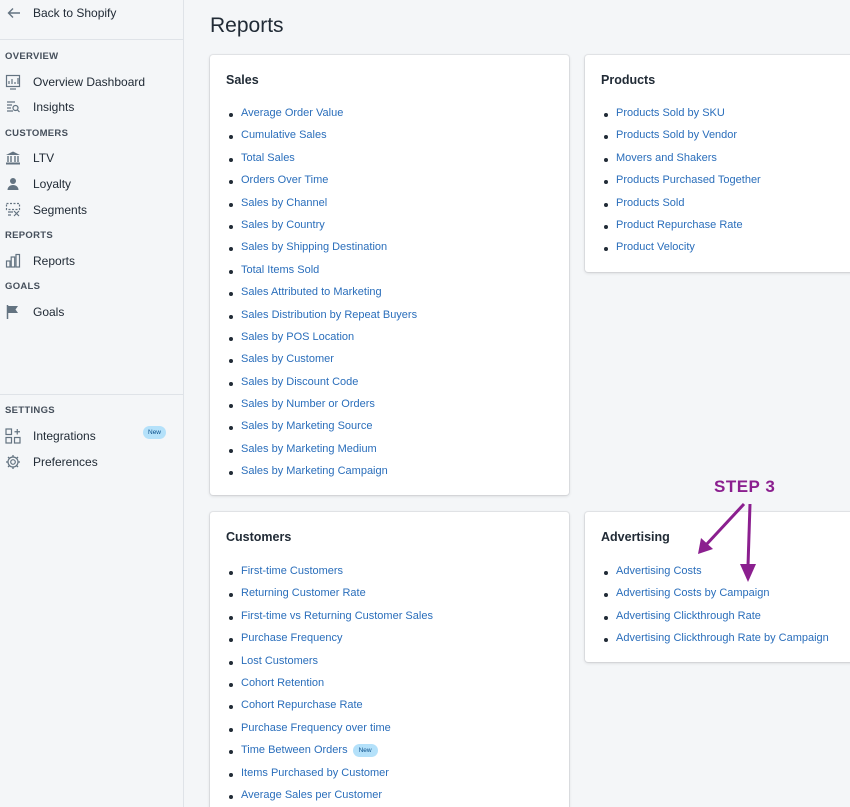  Describe the element at coordinates (13, 82) in the screenshot. I see `dashboard-icon` at that location.